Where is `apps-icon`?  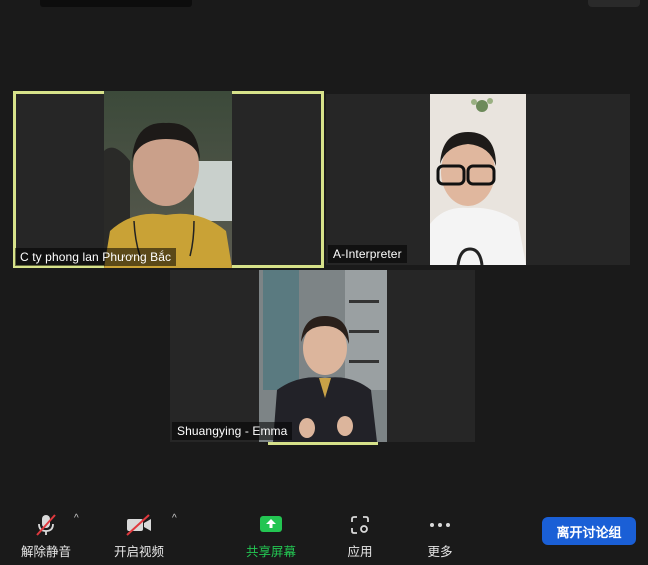 apps-icon is located at coordinates (360, 525).